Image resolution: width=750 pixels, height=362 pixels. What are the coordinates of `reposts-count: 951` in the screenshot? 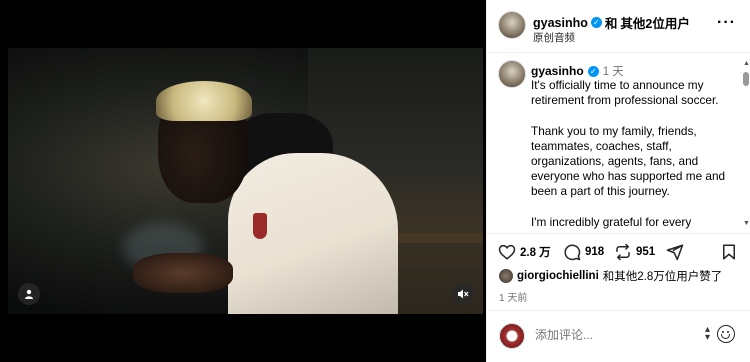 It's located at (646, 252).